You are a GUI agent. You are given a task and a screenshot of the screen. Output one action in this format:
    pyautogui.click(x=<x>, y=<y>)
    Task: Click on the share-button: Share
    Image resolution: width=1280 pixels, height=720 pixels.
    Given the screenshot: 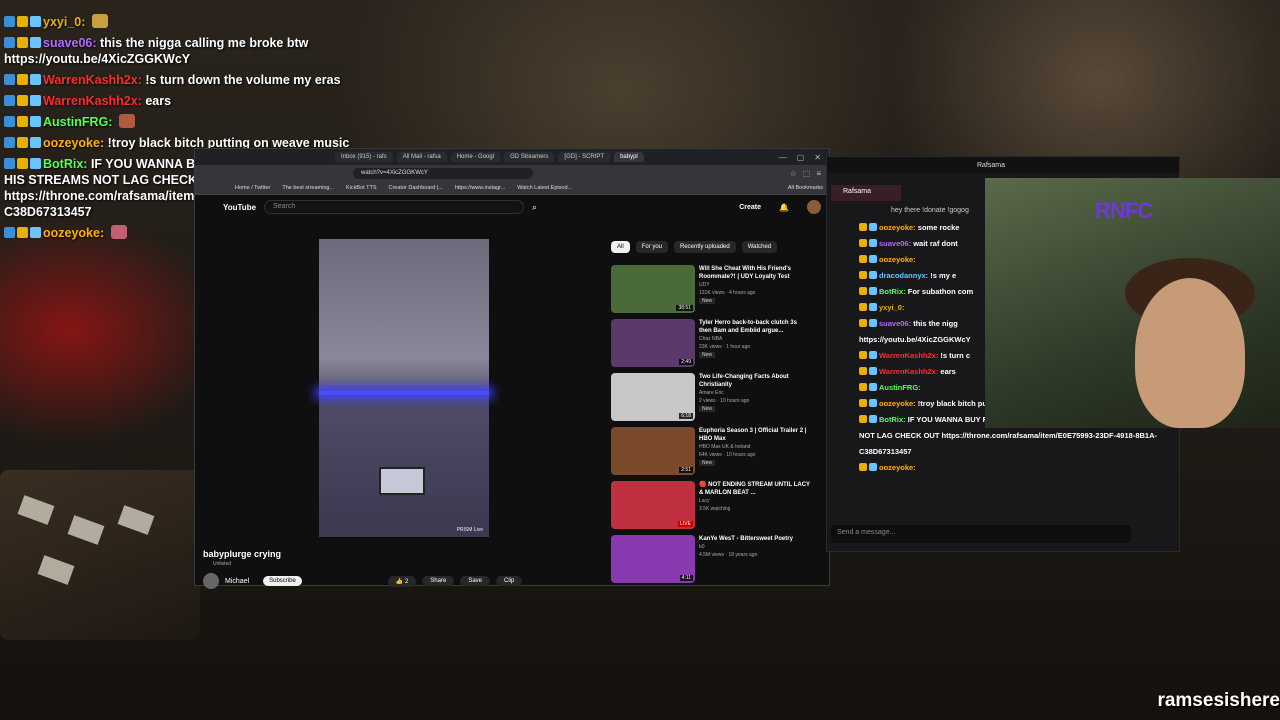 What is the action you would take?
    pyautogui.click(x=438, y=581)
    